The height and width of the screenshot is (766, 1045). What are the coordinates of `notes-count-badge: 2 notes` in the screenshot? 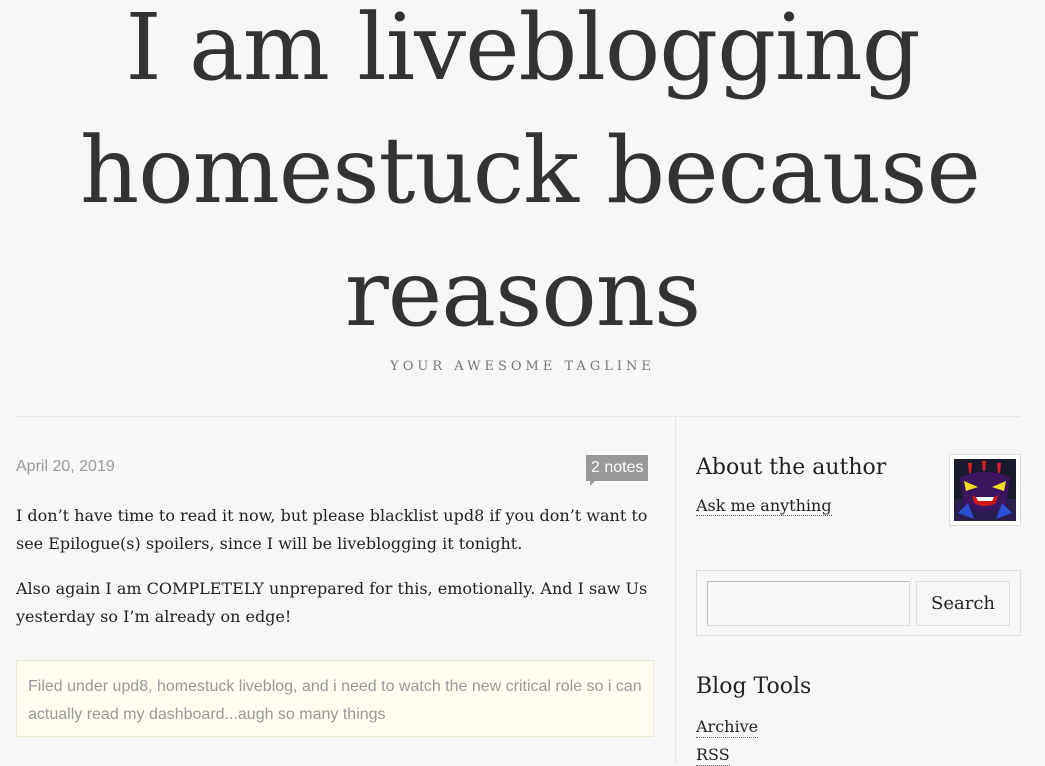 It's located at (617, 470).